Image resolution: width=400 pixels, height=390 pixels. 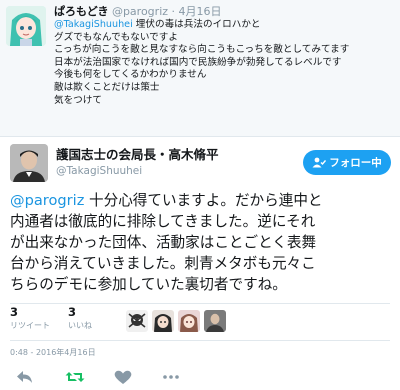 I want to click on main-author-handle: @TakagiShuuhei, so click(x=99, y=171).